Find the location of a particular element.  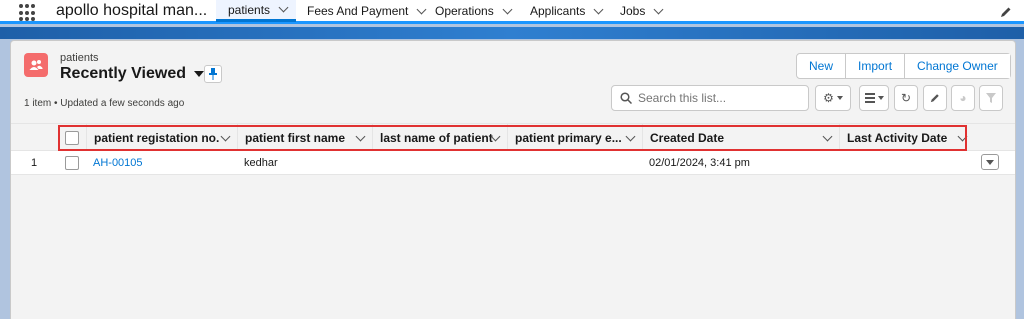

search-box is located at coordinates (710, 98).